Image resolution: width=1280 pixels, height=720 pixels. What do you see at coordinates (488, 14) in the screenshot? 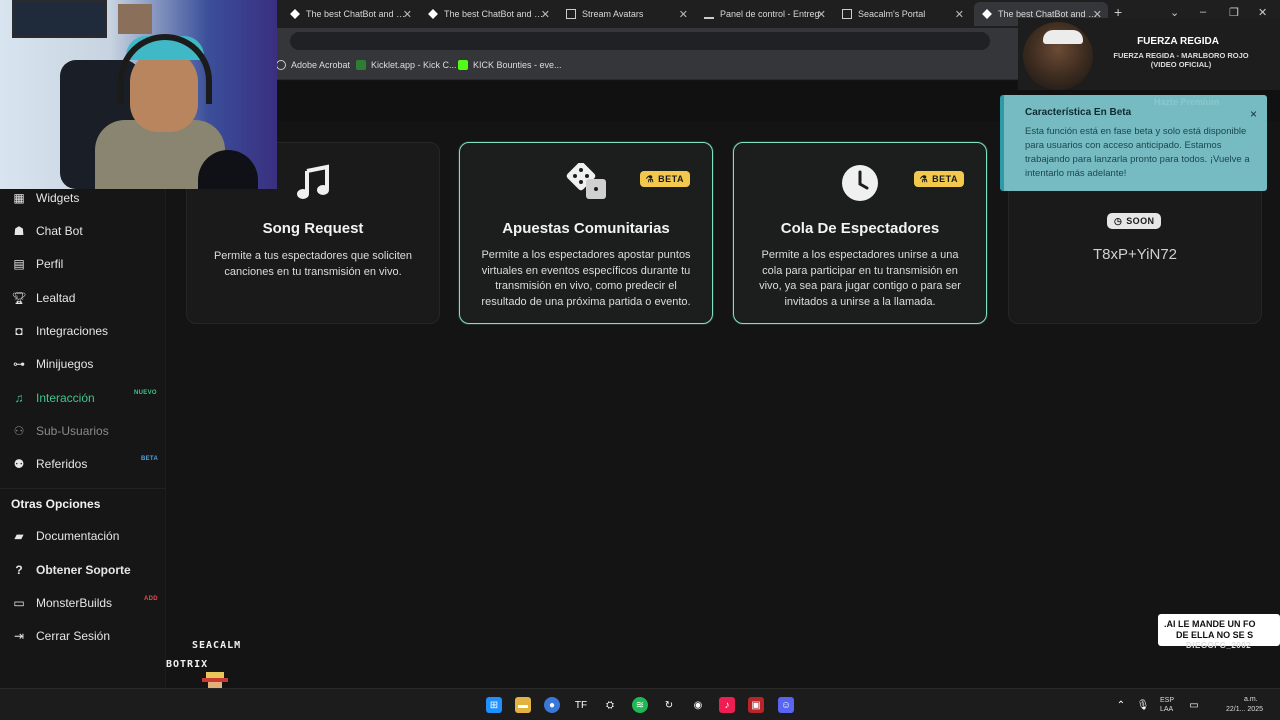
I see `tab-chatbot-2: The best ChatBot and Wi ✕` at bounding box center [488, 14].